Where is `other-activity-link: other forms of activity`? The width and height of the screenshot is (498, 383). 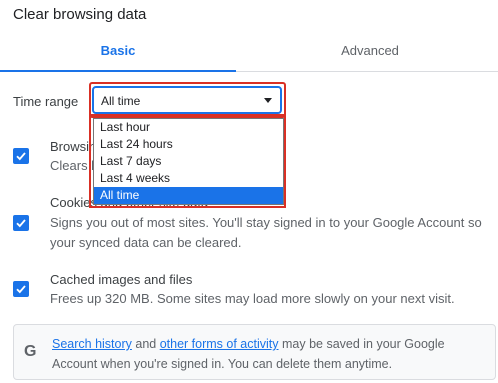
other-activity-link: other forms of activity is located at coordinates (219, 344).